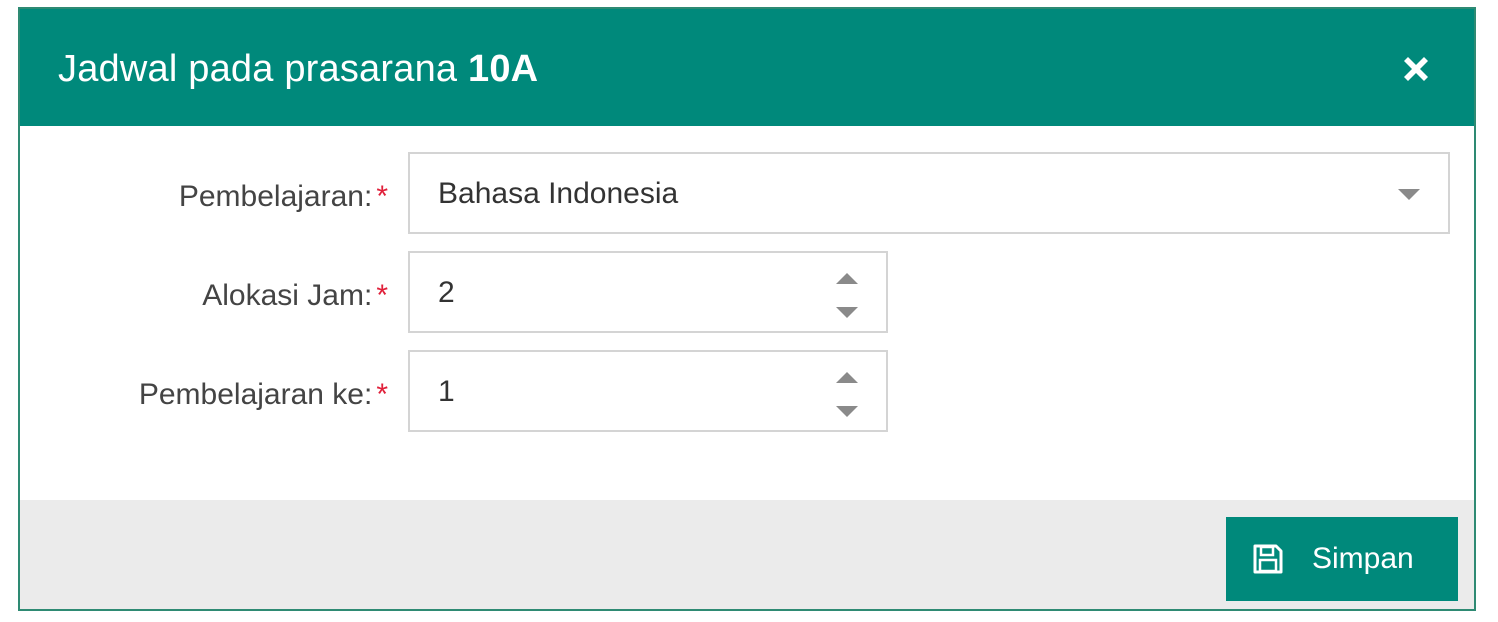 This screenshot has height=622, width=1498. I want to click on close-button, so click(1416, 69).